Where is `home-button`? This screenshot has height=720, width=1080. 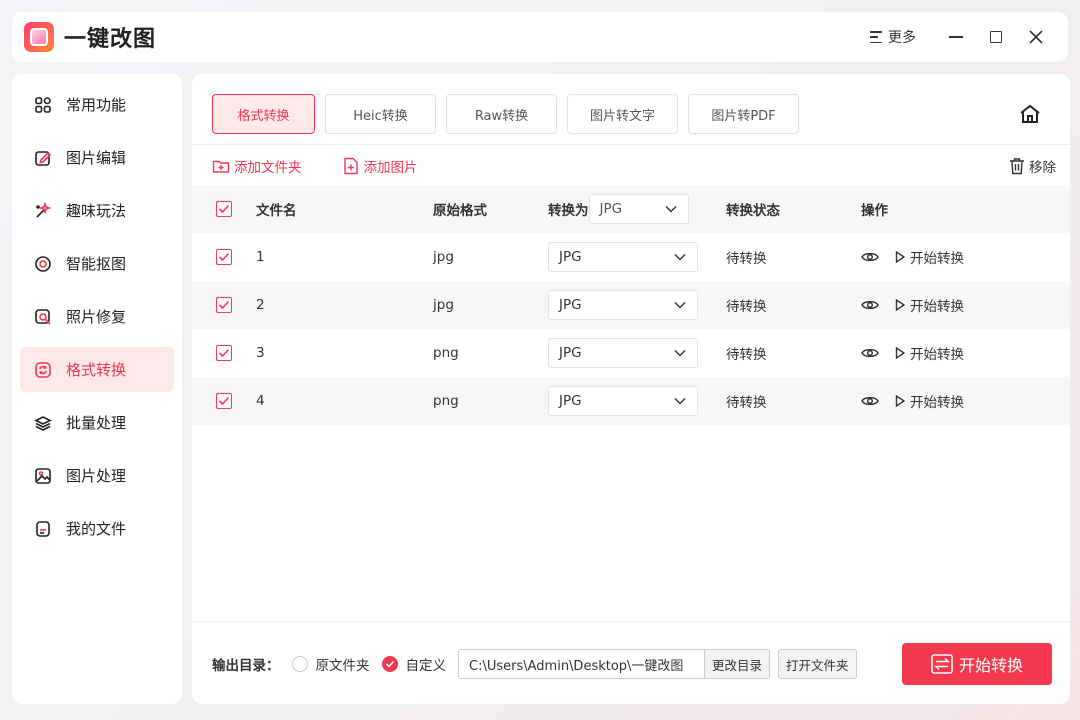 home-button is located at coordinates (1030, 114).